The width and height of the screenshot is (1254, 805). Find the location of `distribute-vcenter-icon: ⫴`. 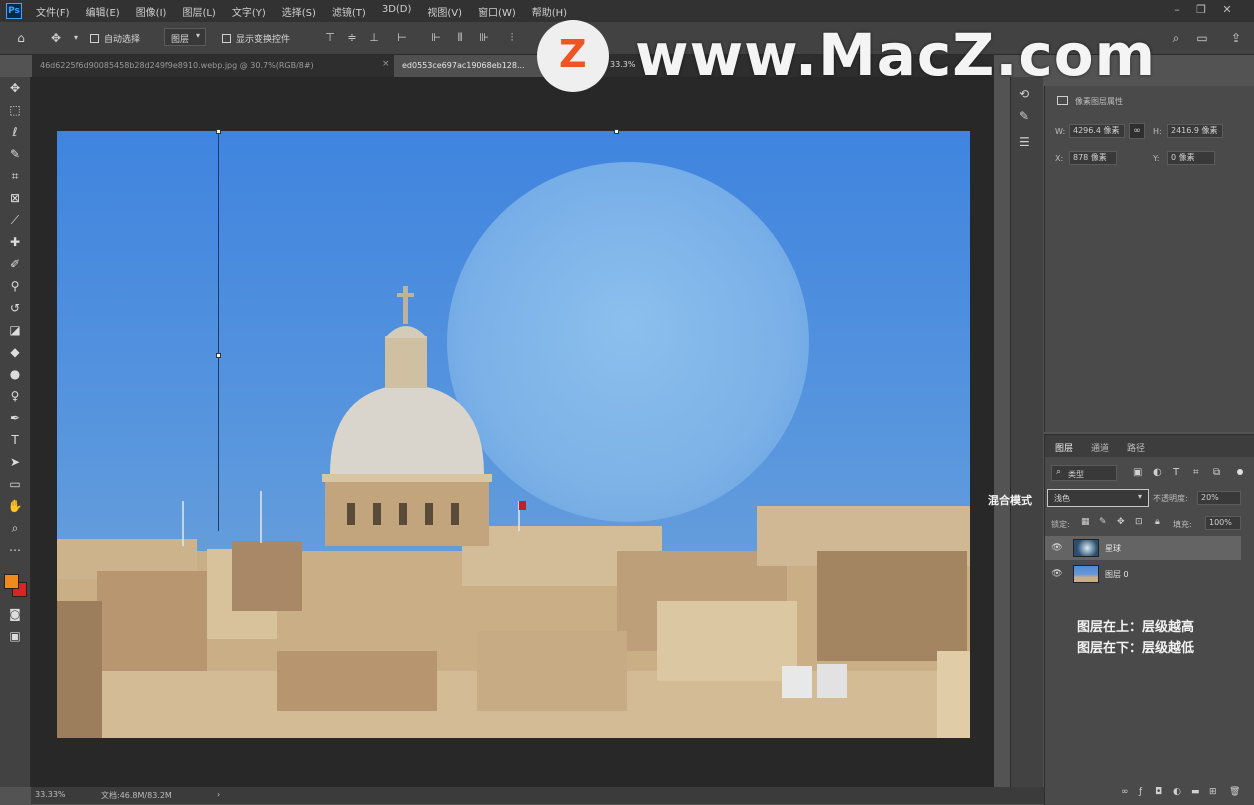

distribute-vcenter-icon: ⫴ is located at coordinates (460, 38).